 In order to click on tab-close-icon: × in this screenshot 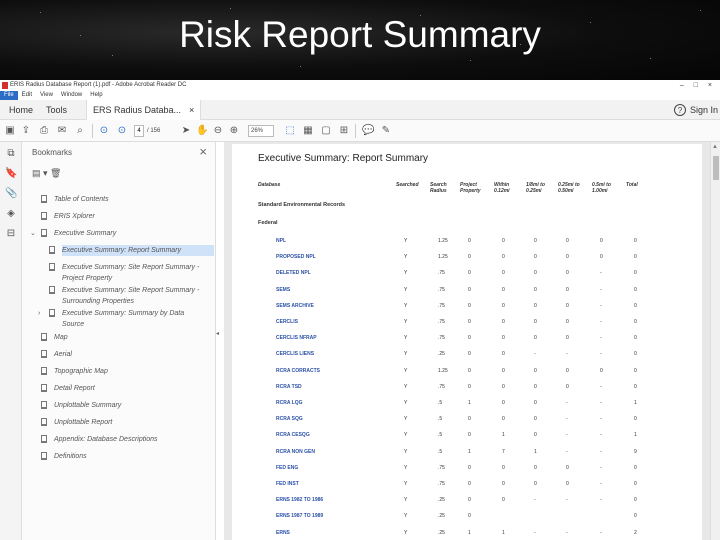, I will do `click(191, 110)`.